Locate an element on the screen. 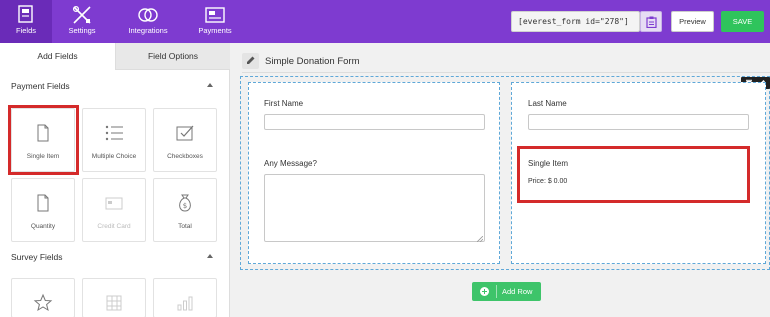  add-row-label: Add Row is located at coordinates (517, 291).